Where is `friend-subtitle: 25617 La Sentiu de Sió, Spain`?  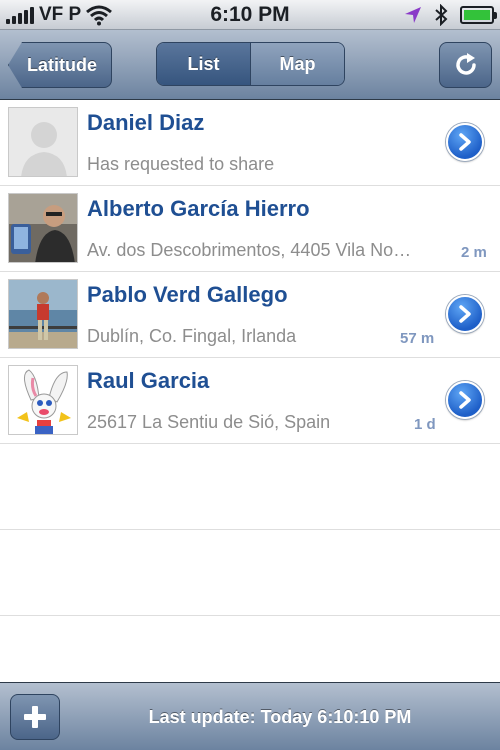 friend-subtitle: 25617 La Sentiu de Sió, Spain is located at coordinates (209, 422).